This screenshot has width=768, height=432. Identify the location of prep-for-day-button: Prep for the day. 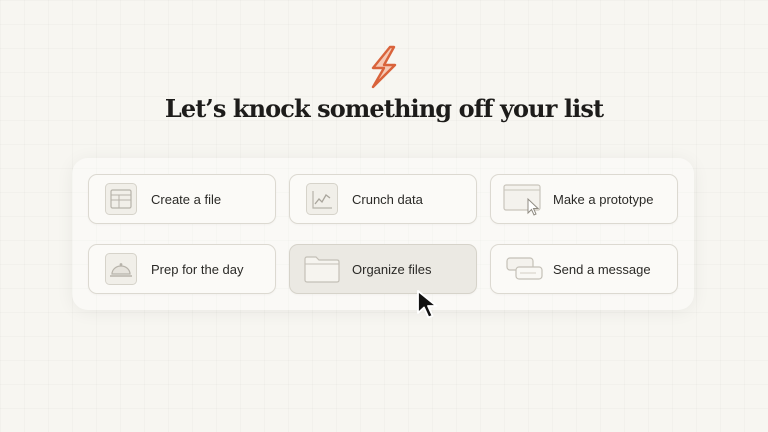
(182, 269).